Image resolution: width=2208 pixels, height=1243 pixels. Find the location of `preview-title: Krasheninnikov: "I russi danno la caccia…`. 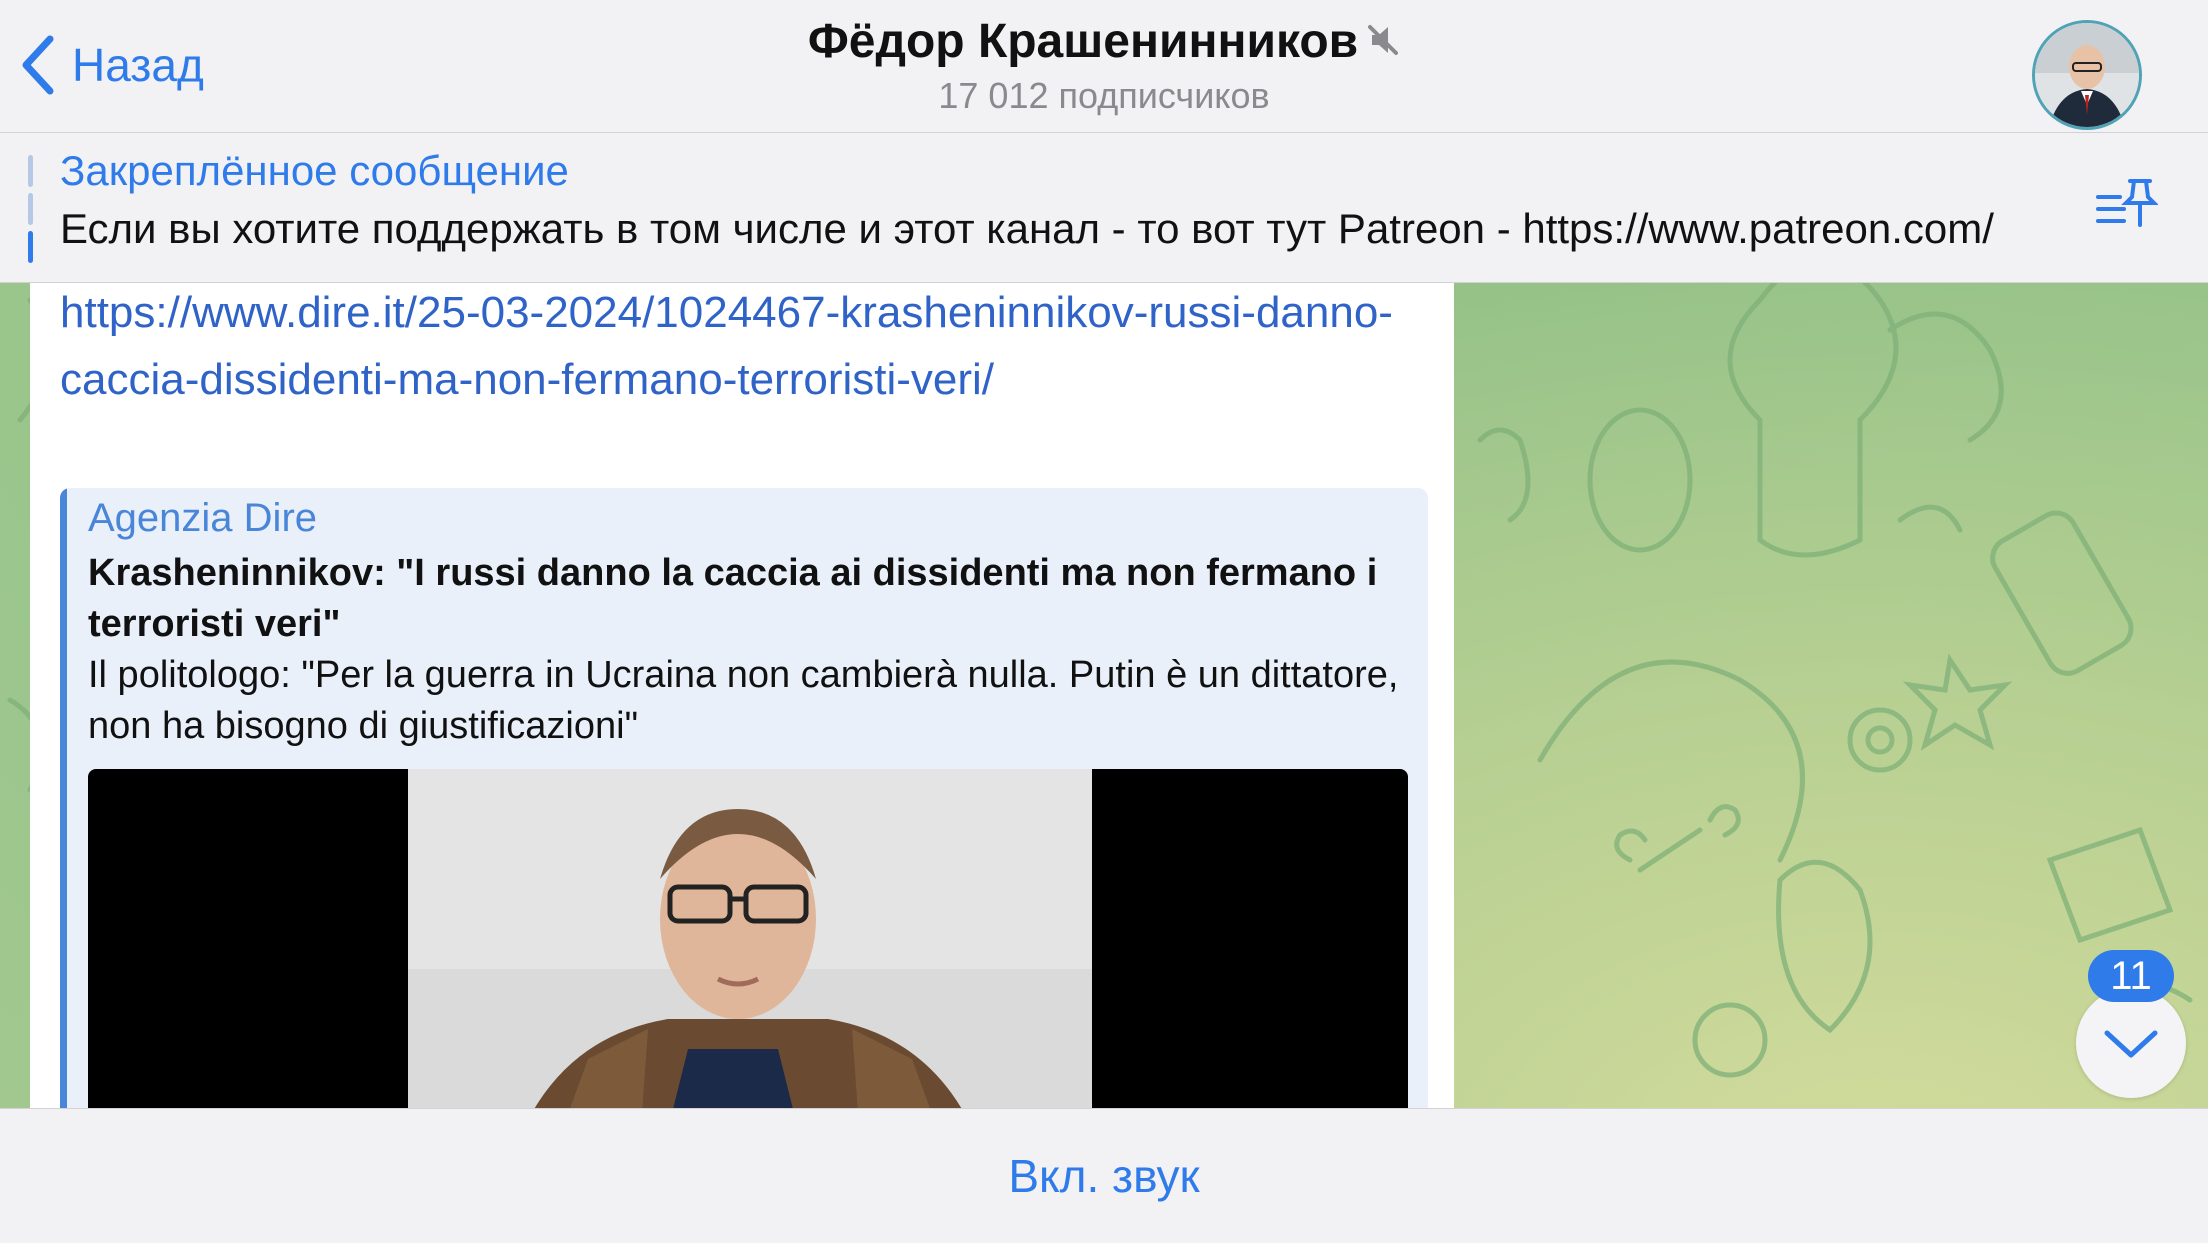

preview-title: Krasheninnikov: "I russi danno la caccia… is located at coordinates (733, 598).